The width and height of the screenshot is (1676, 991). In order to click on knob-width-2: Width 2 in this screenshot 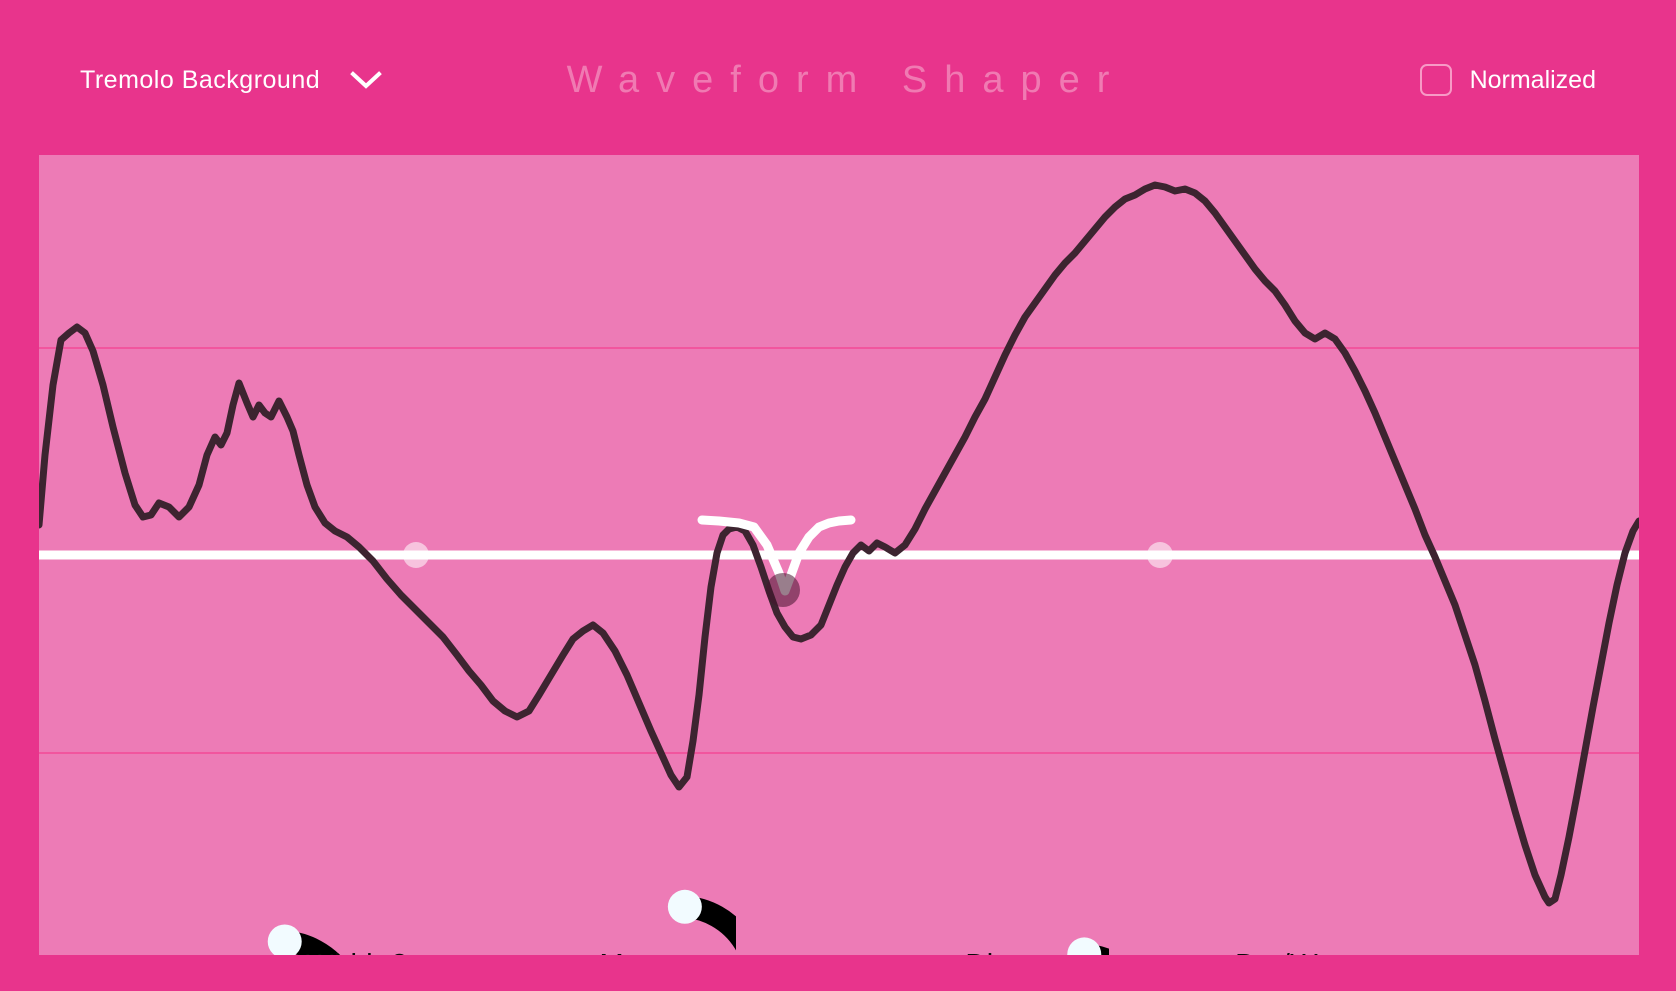, I will do `click(357, 910)`.